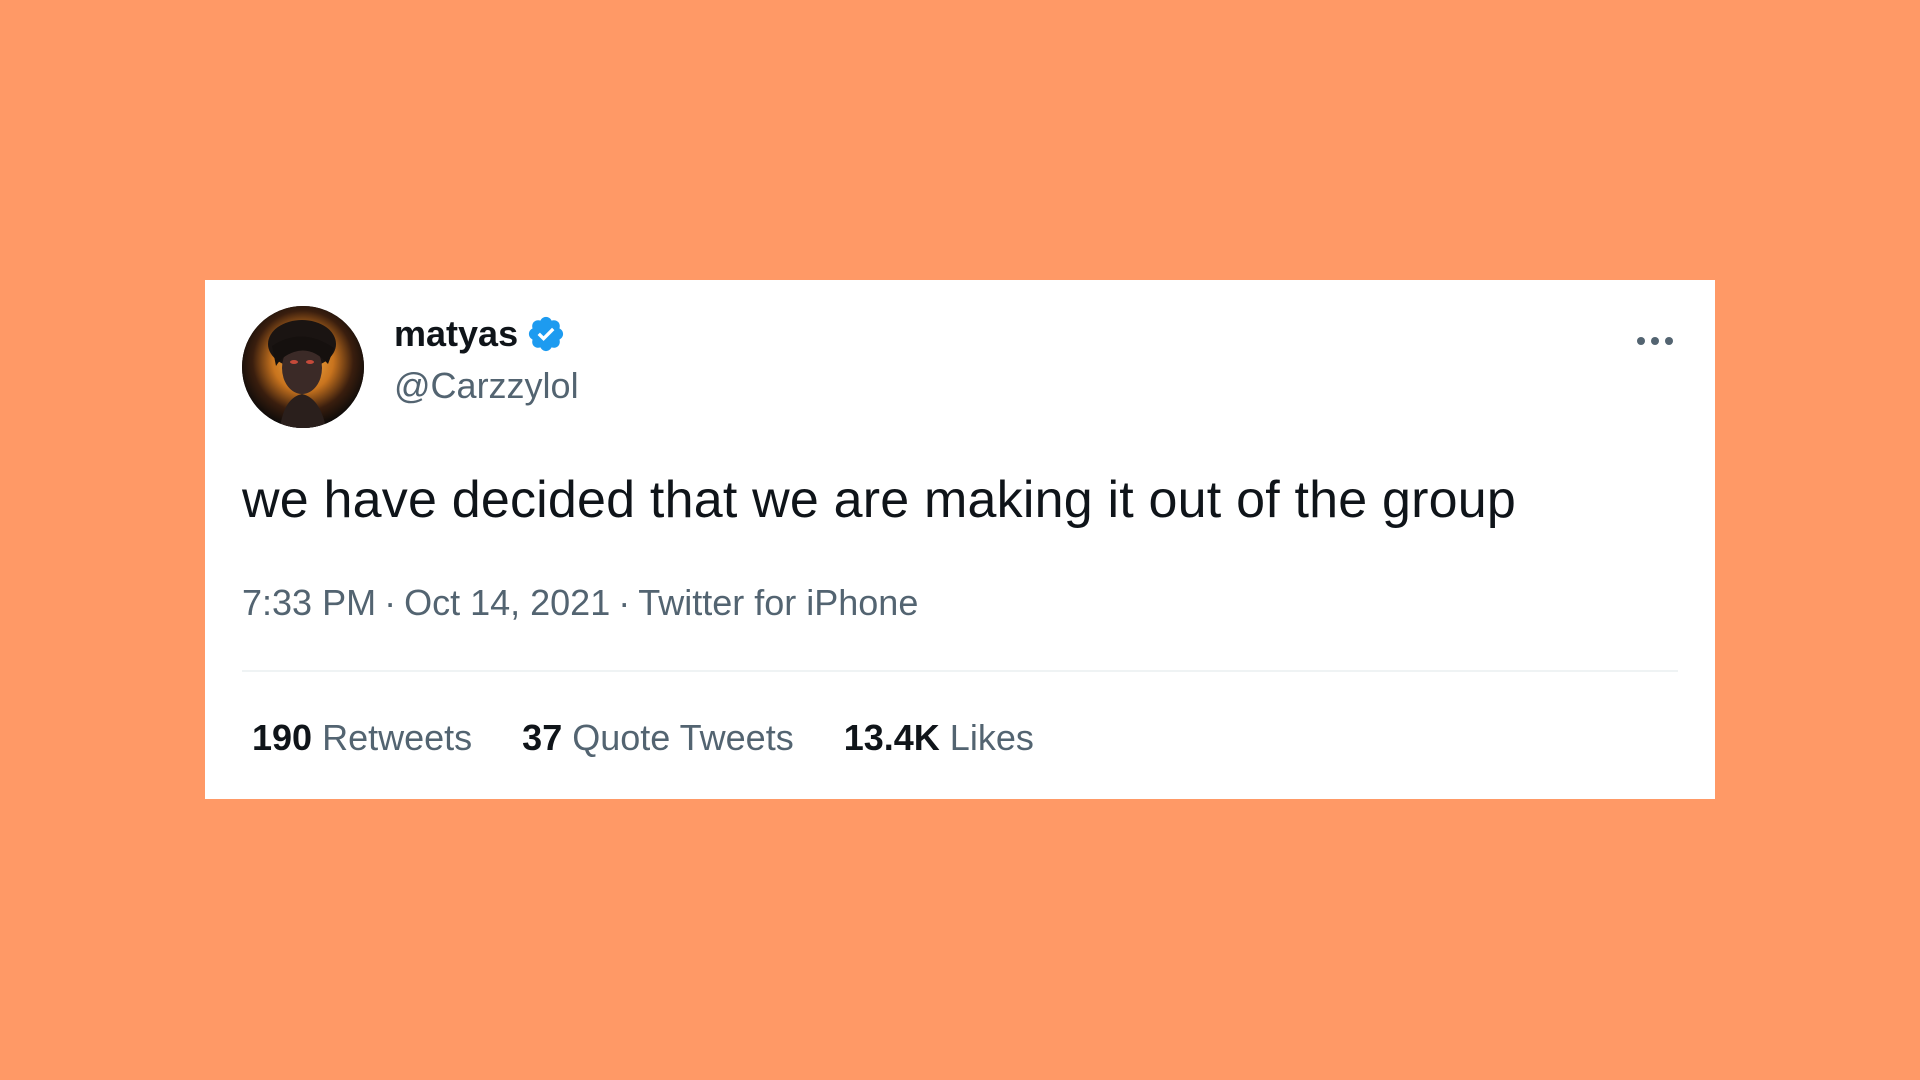  I want to click on avatar, so click(303, 367).